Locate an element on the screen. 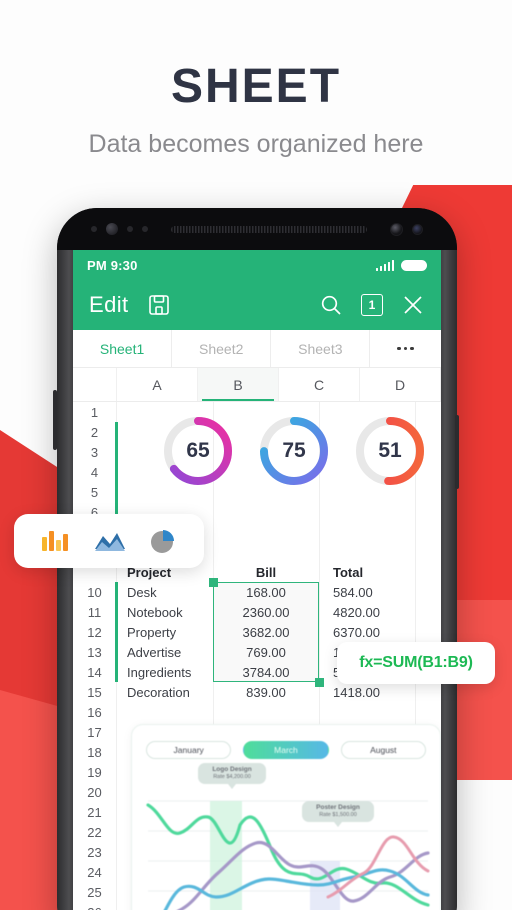 This screenshot has height=910, width=512. ir-sensor-icon is located at coordinates (145, 229).